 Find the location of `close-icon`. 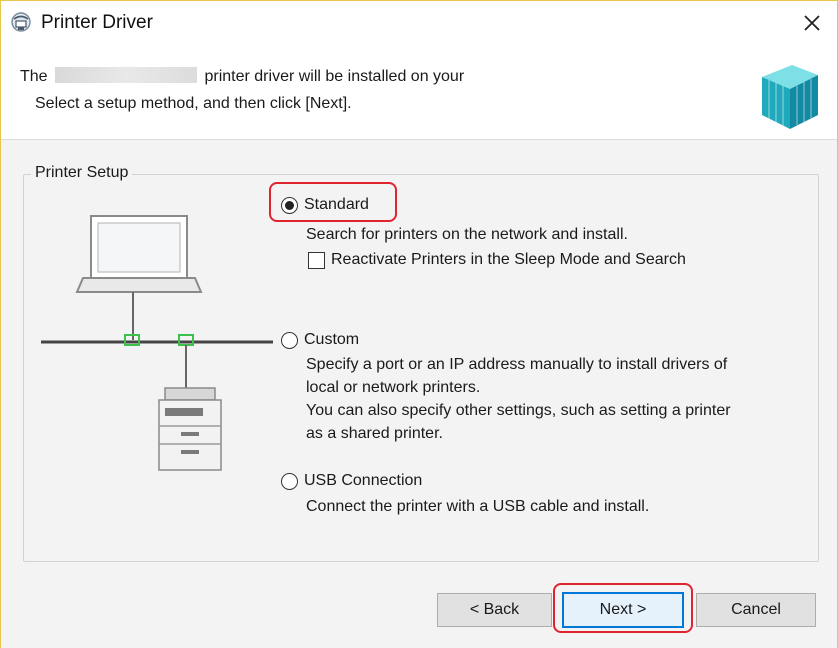

close-icon is located at coordinates (812, 23).